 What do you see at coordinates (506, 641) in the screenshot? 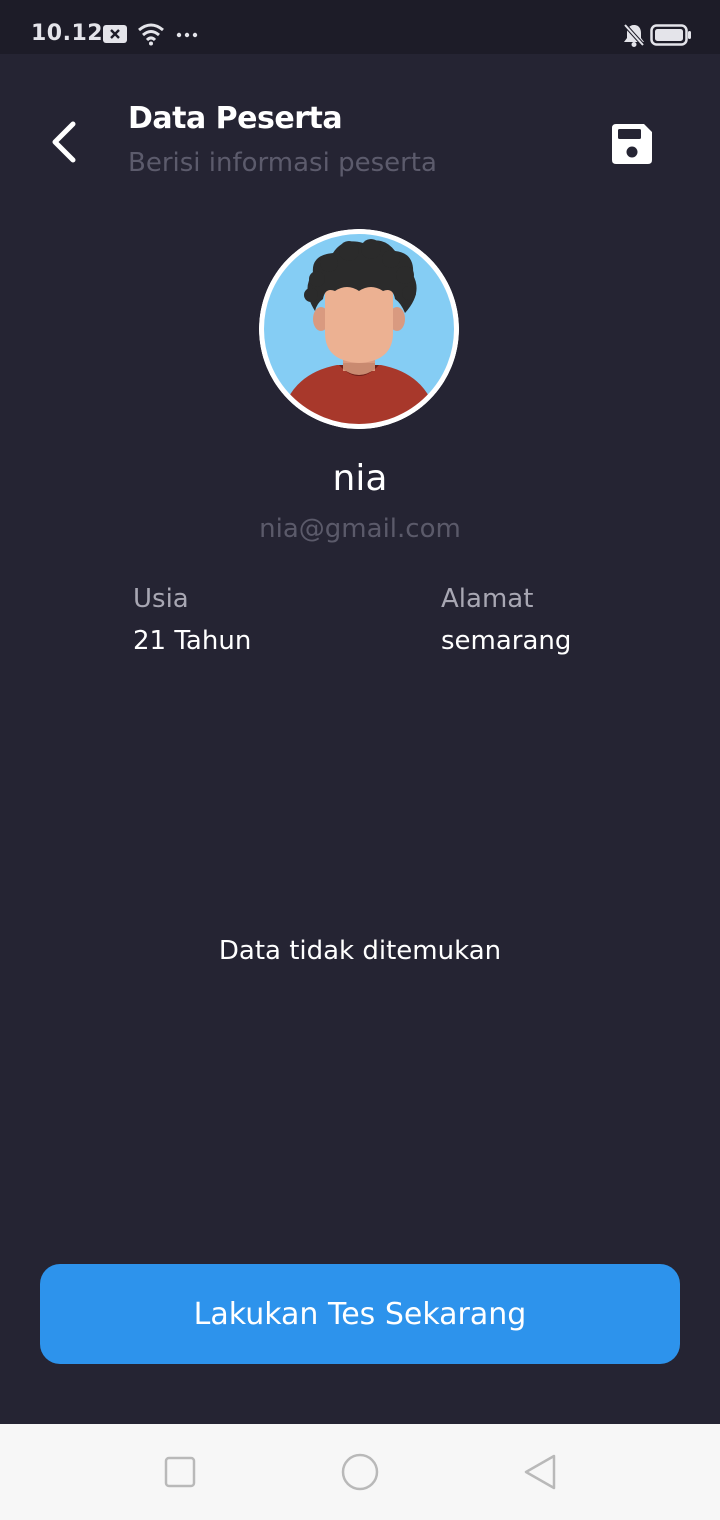
I see `address-value: semarang` at bounding box center [506, 641].